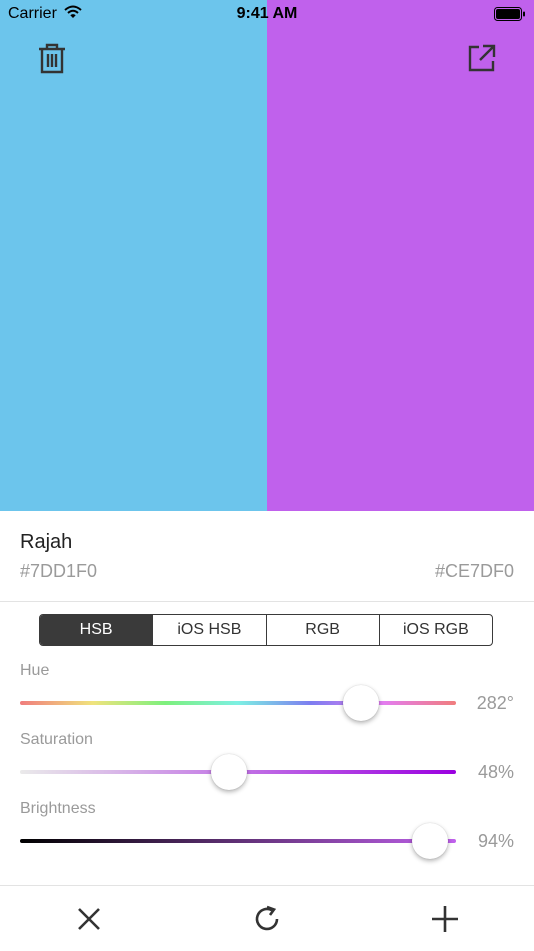  I want to click on share-icon, so click(482, 58).